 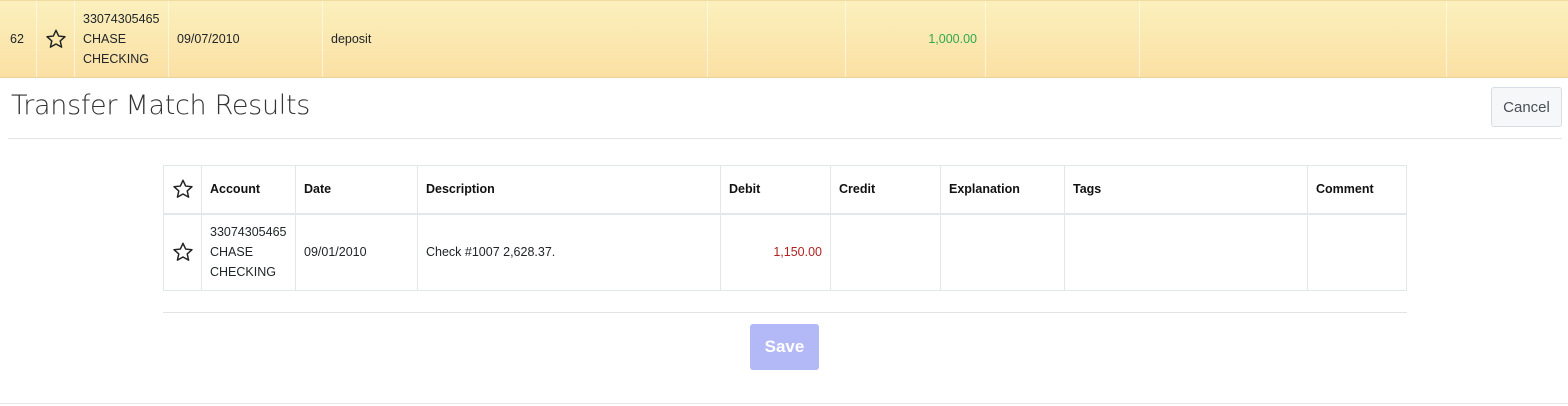 I want to click on tags-cell, so click(x=1293, y=39).